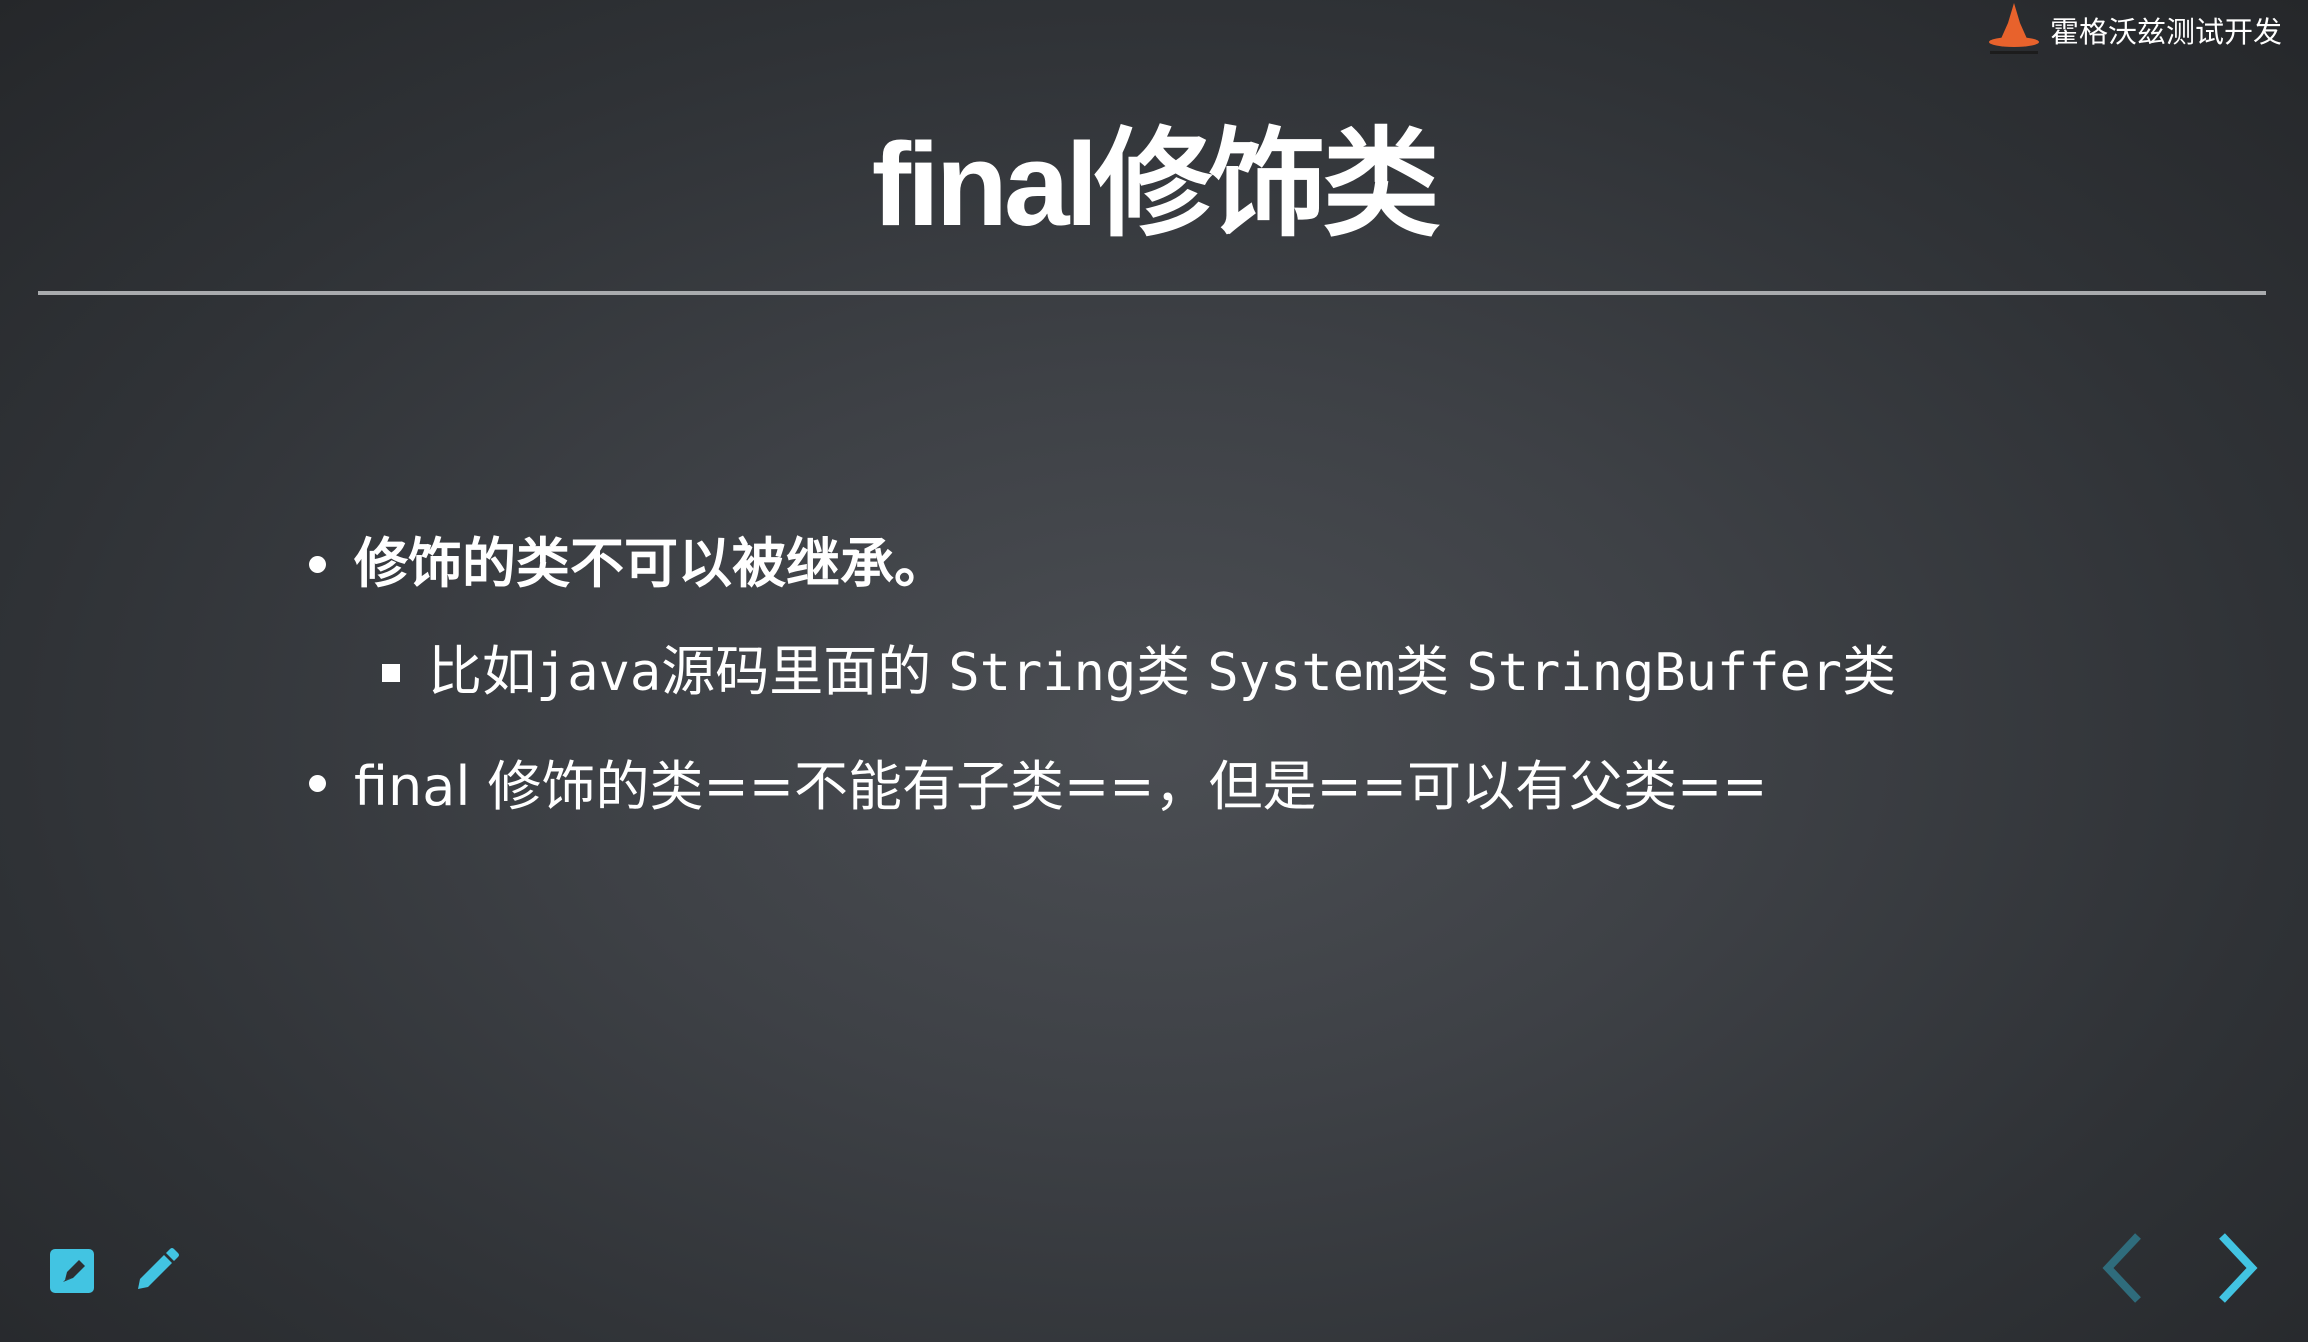 The image size is (2308, 1342). What do you see at coordinates (74, 1271) in the screenshot?
I see `edit-square-icon` at bounding box center [74, 1271].